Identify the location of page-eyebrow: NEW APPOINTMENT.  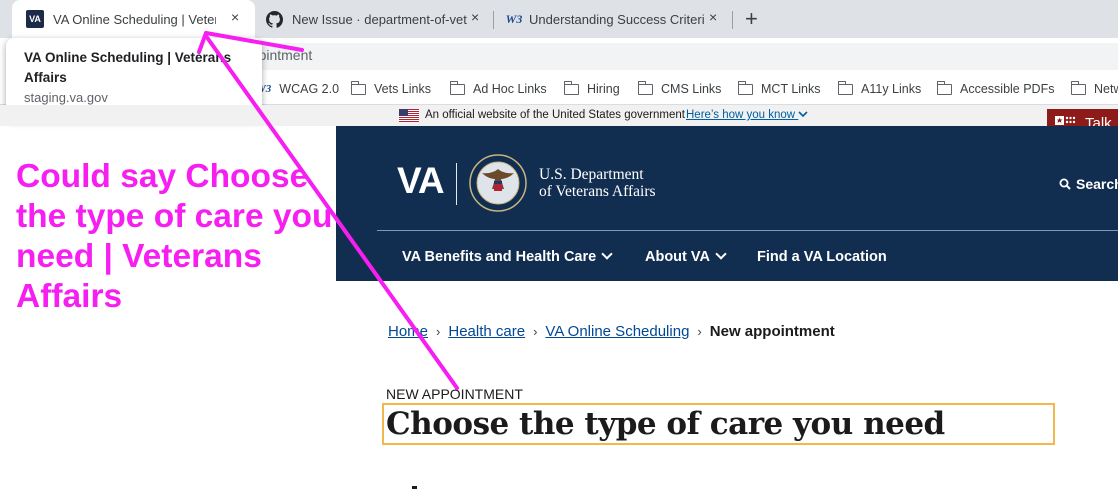
(454, 394).